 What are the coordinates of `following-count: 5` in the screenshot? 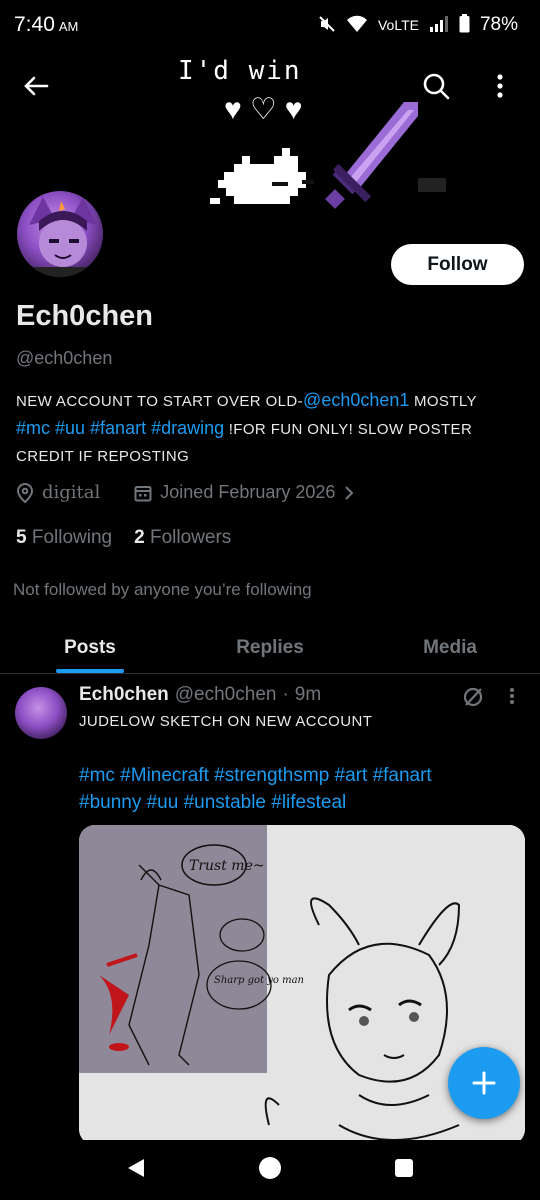 It's located at (21, 537).